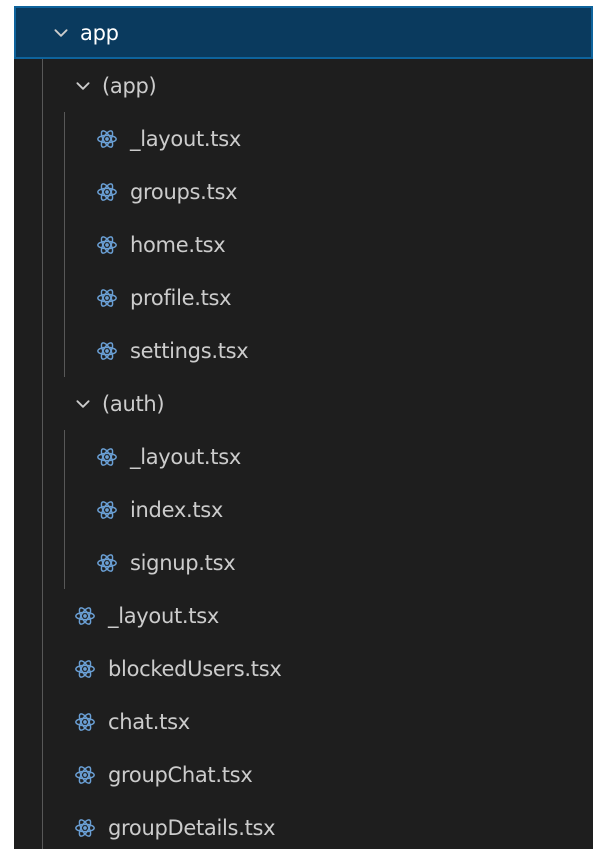 Image resolution: width=593 pixels, height=849 pixels. I want to click on file-label: groupChat.tsx, so click(180, 774).